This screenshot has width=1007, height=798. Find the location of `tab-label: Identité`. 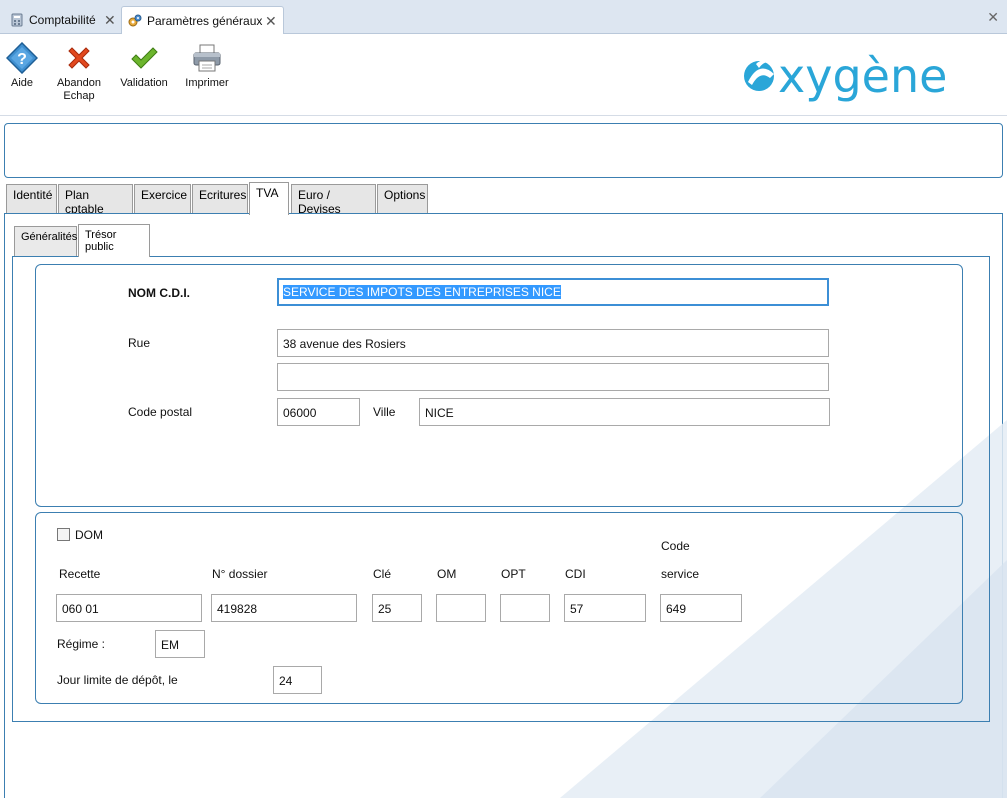

tab-label: Identité is located at coordinates (33, 195).